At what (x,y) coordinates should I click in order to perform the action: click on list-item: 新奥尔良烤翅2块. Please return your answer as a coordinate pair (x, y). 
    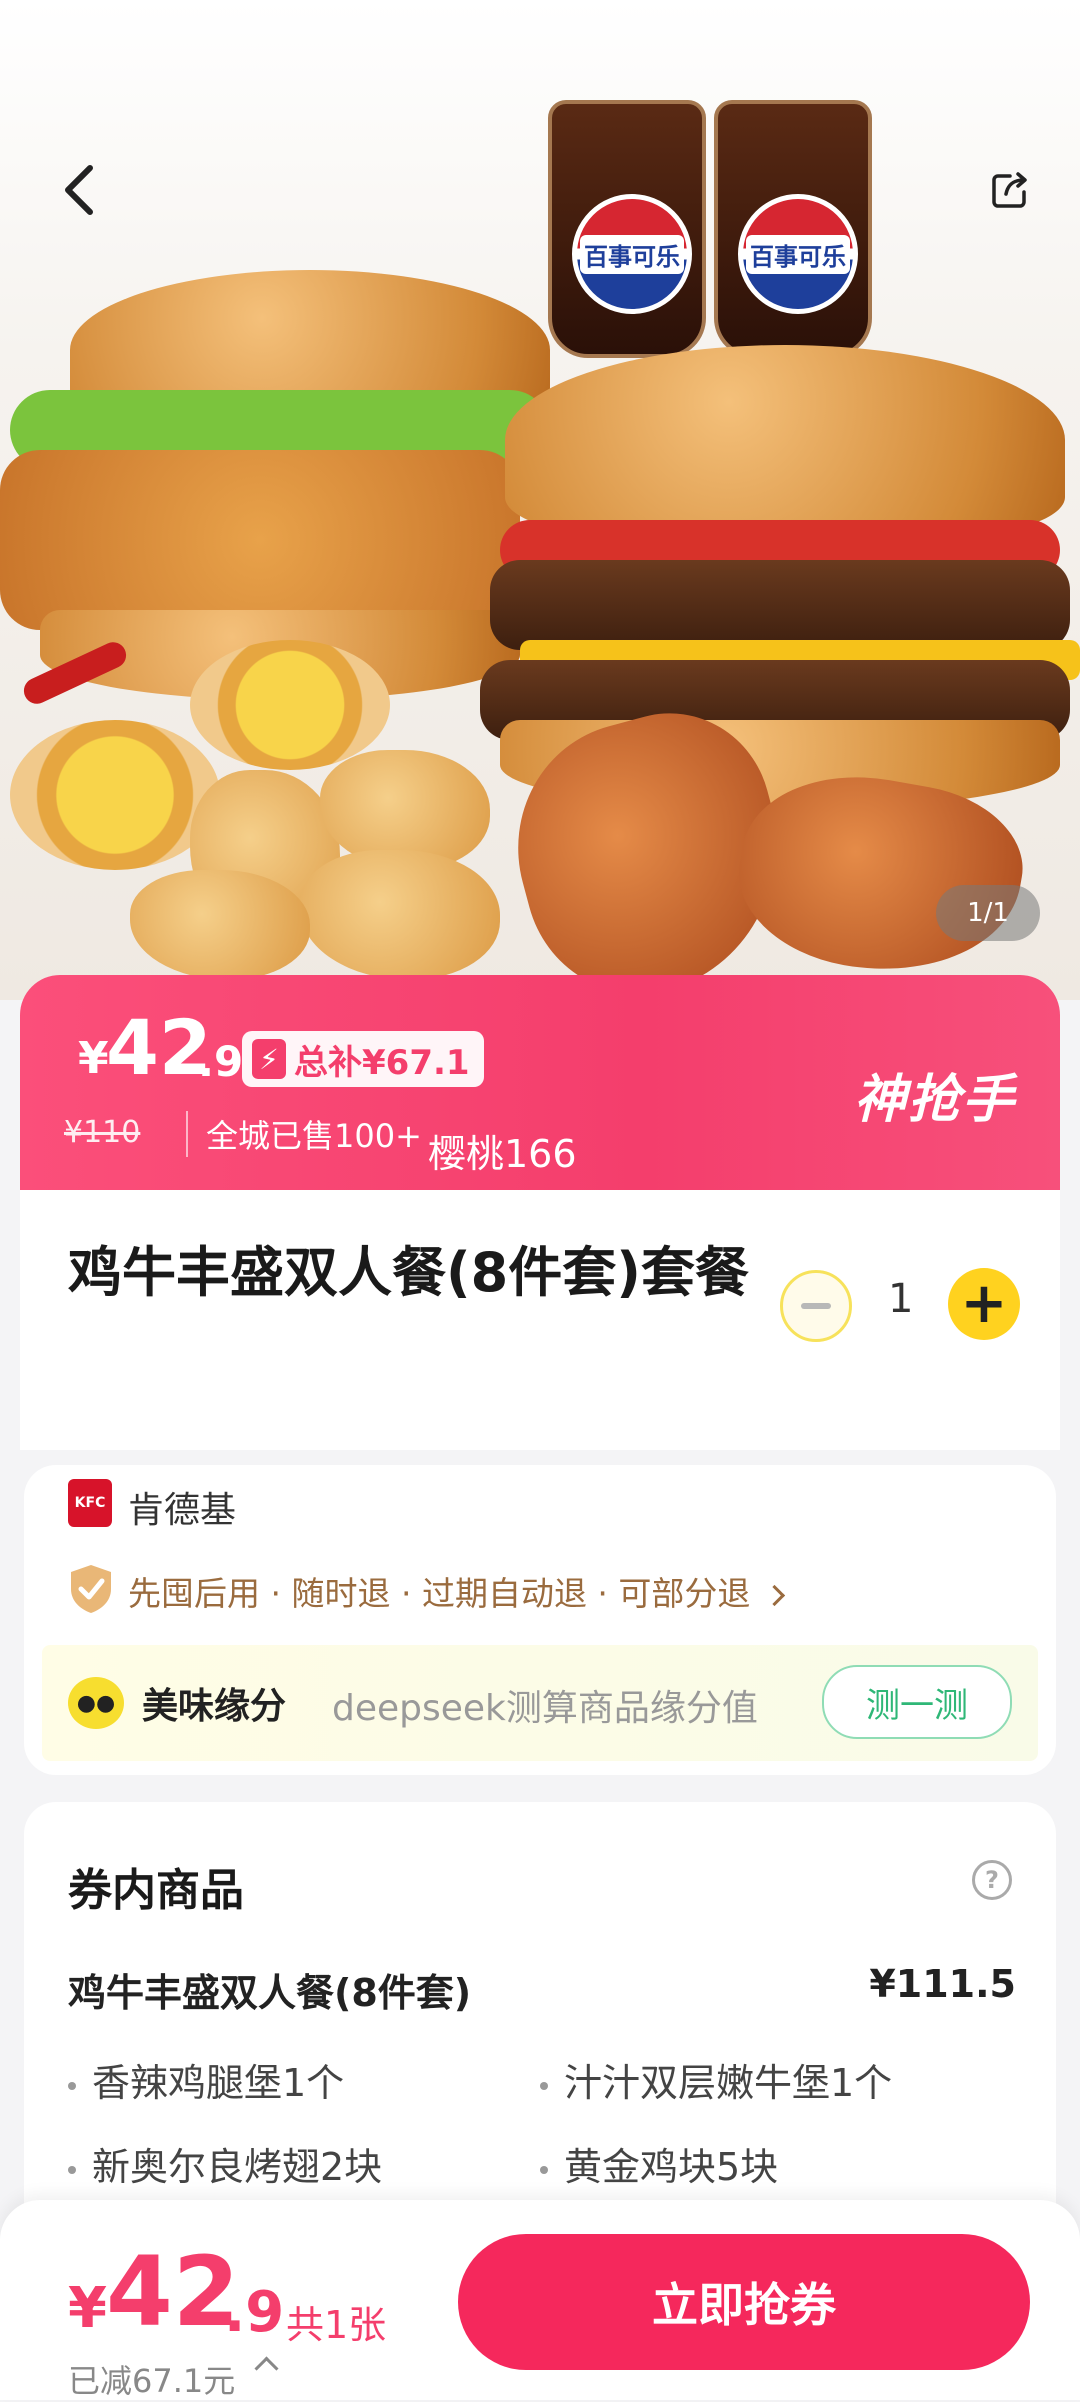
    Looking at the image, I should click on (225, 2163).